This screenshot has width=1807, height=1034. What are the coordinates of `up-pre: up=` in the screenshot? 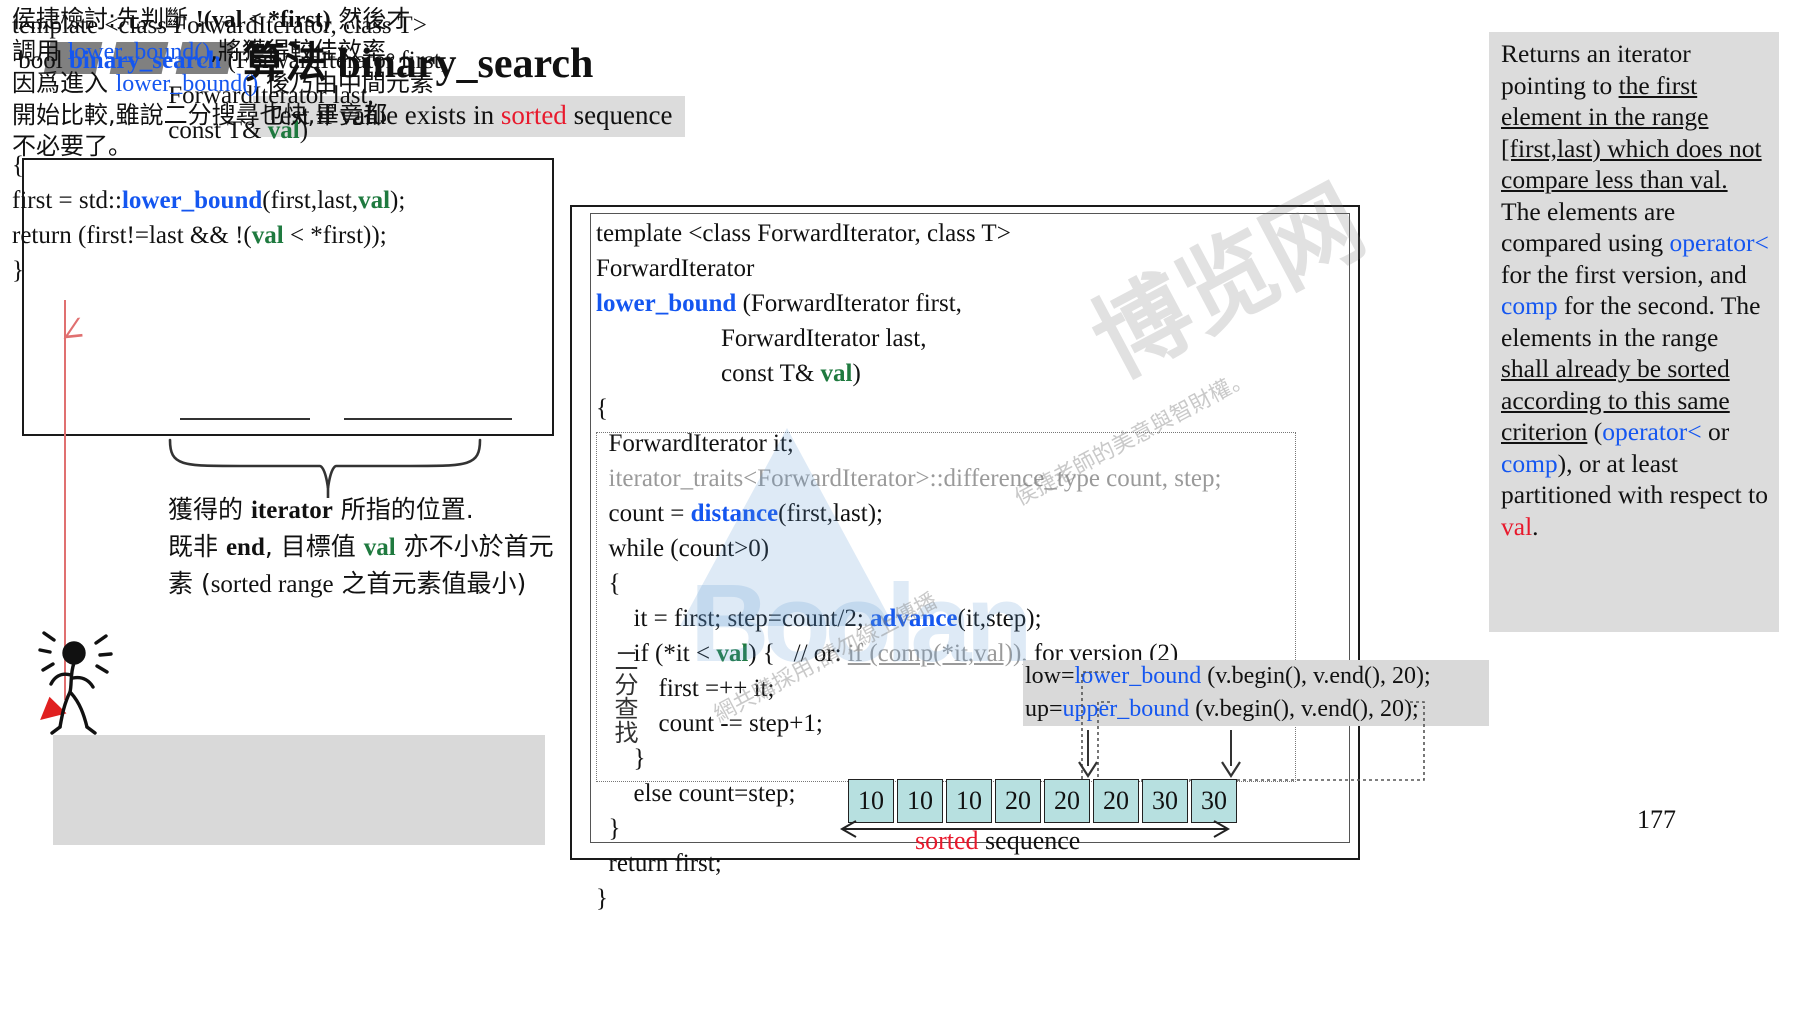 It's located at (1044, 709).